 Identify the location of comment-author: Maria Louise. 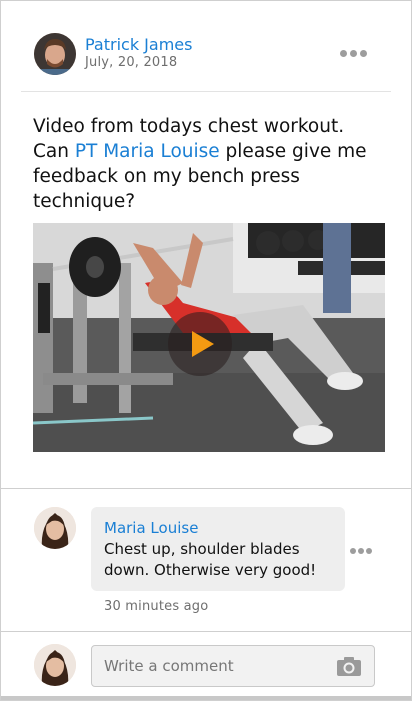
(151, 528).